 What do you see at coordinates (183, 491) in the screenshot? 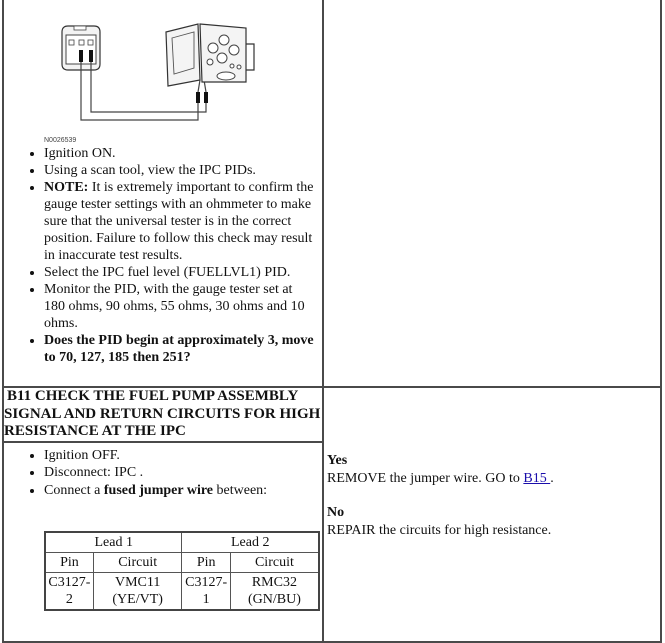
I see `list-item: Connect a fused jumper wire between:` at bounding box center [183, 491].